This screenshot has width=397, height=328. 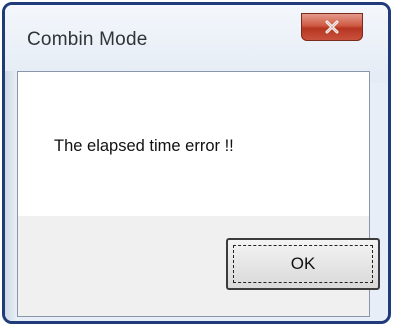 What do you see at coordinates (144, 146) in the screenshot?
I see `error-message: The elapsed time error !!` at bounding box center [144, 146].